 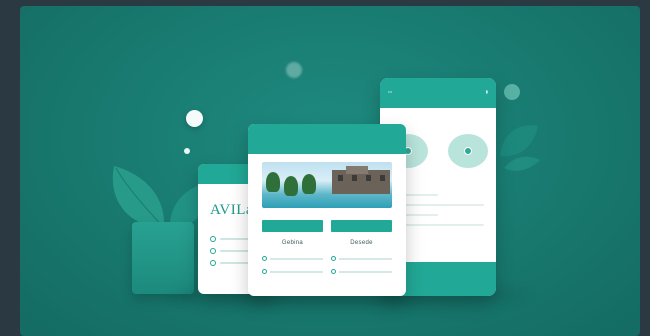 What do you see at coordinates (361, 243) in the screenshot?
I see `option-title: Desede` at bounding box center [361, 243].